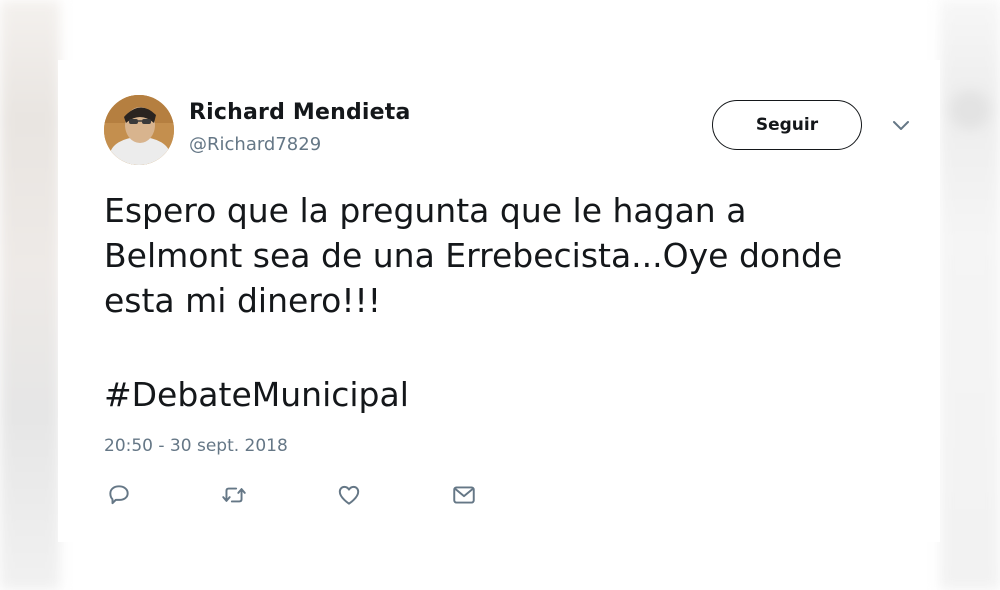 The width and height of the screenshot is (1000, 590). What do you see at coordinates (196, 446) in the screenshot?
I see `tweet-timestamp: 20:50 - 30 sept. 2018` at bounding box center [196, 446].